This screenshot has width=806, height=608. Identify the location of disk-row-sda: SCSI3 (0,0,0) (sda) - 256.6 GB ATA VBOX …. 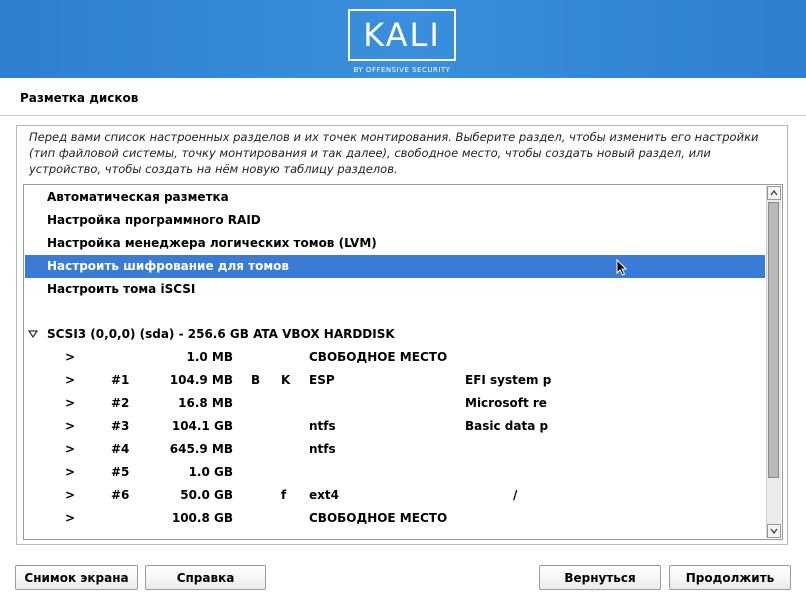
(395, 334).